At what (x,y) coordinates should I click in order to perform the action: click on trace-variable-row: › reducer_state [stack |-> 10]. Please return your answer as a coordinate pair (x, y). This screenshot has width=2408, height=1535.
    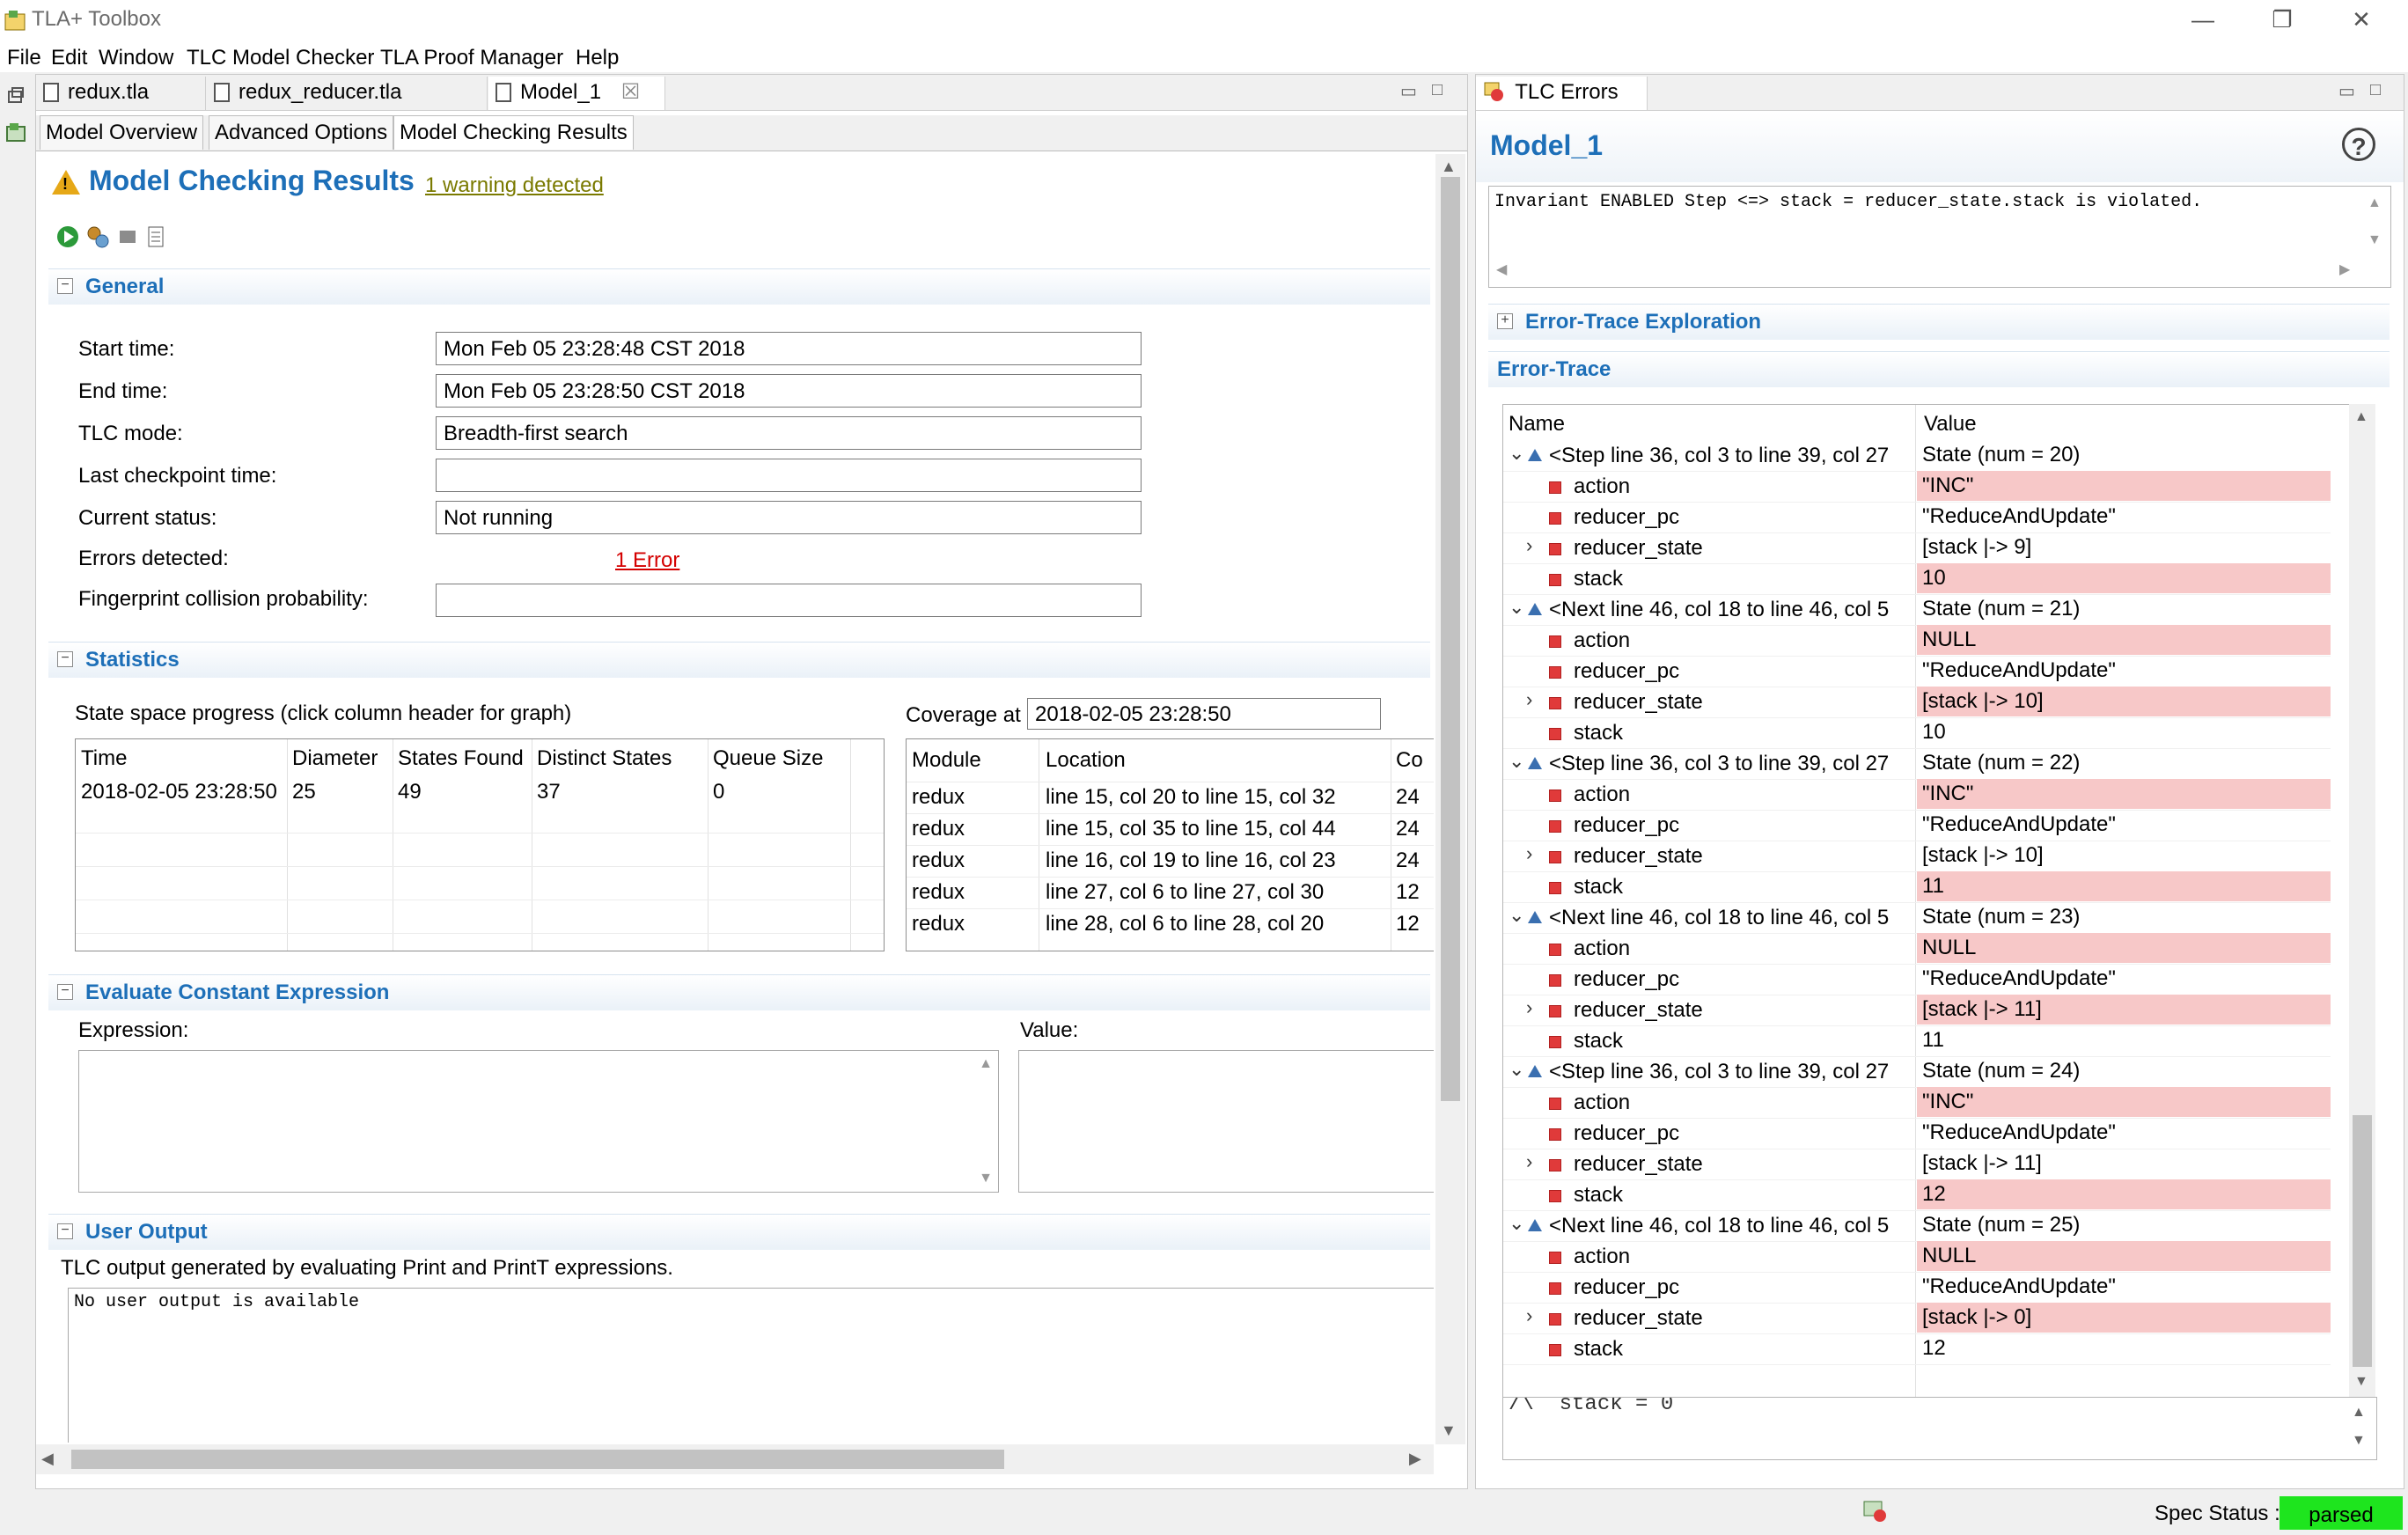
    Looking at the image, I should click on (1917, 856).